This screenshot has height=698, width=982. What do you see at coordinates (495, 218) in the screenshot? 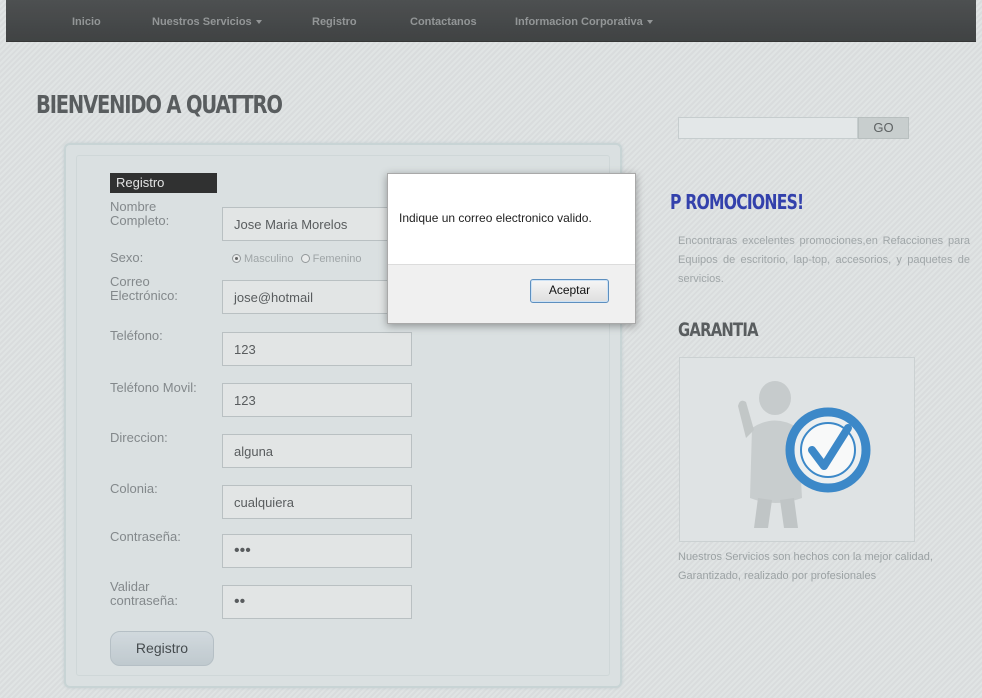
I see `alert-message: Indique un correo electronico valido.` at bounding box center [495, 218].